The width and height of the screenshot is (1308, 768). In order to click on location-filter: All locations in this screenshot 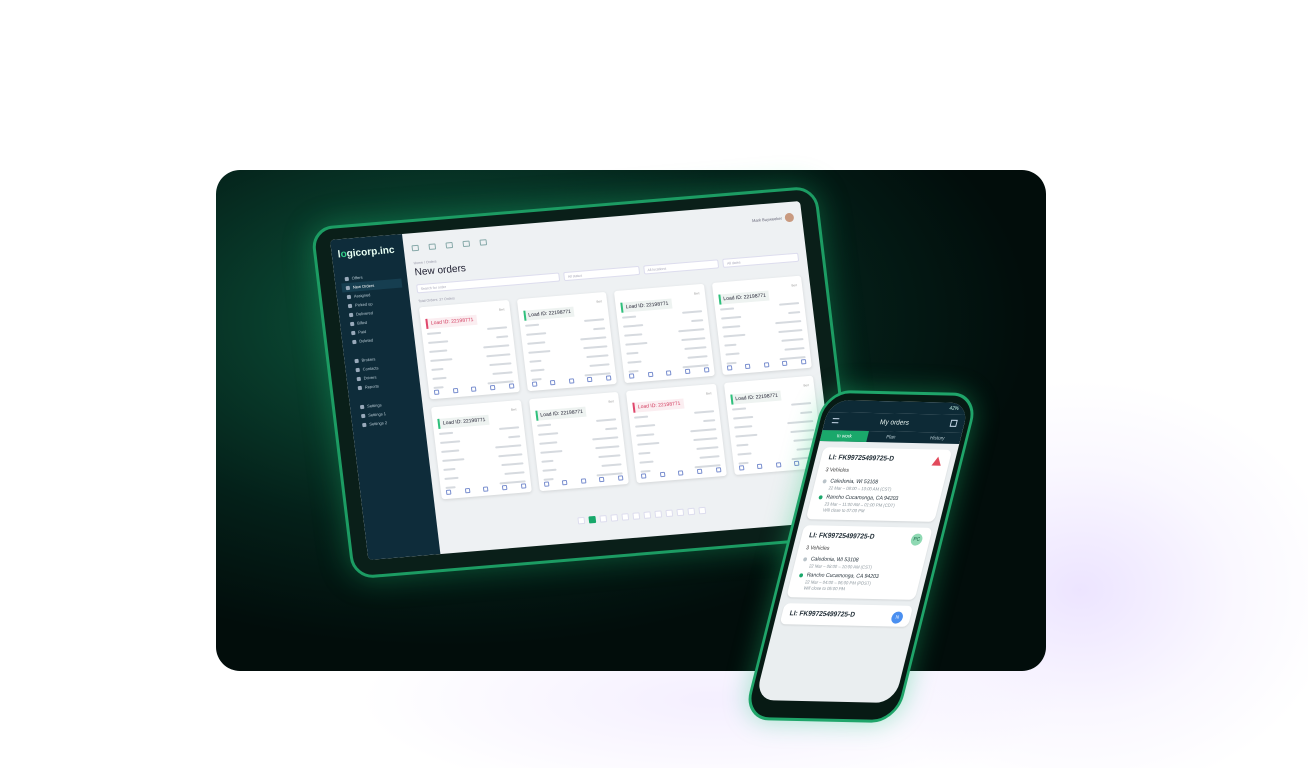, I will do `click(681, 267)`.